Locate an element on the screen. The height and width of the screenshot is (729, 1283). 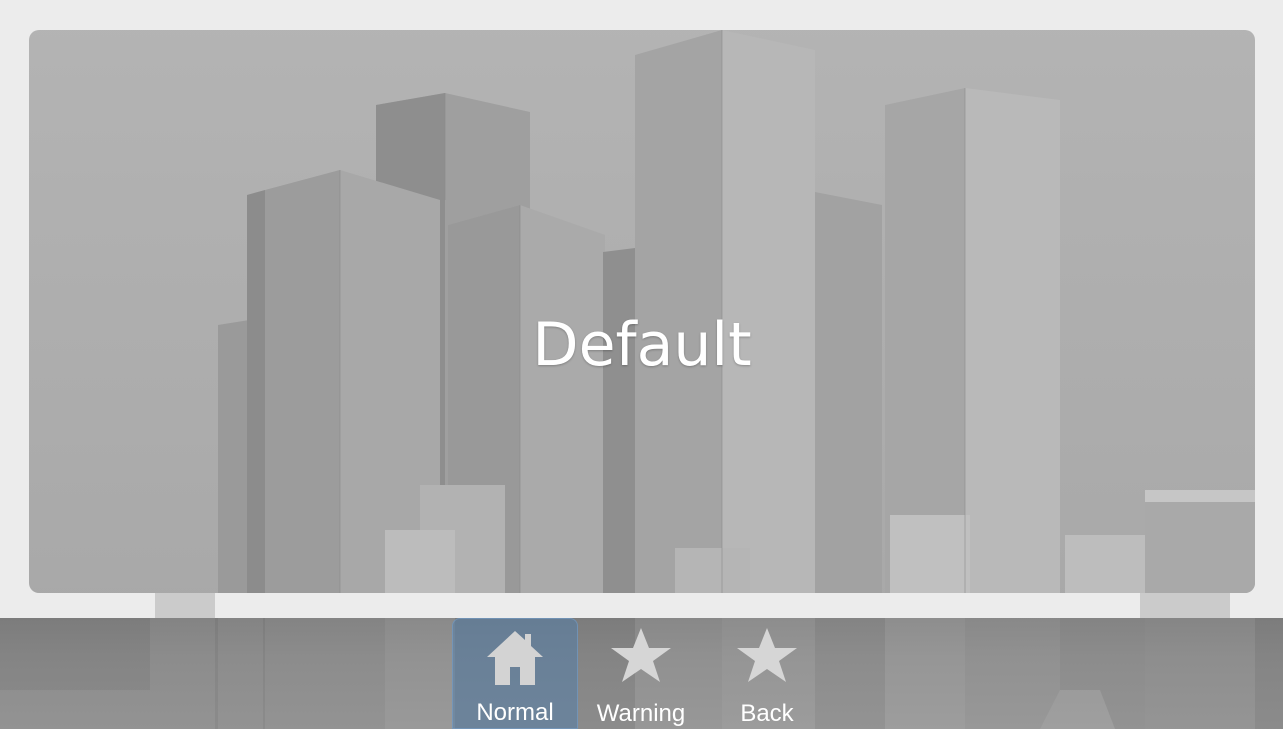
page-title: Default is located at coordinates (642, 345).